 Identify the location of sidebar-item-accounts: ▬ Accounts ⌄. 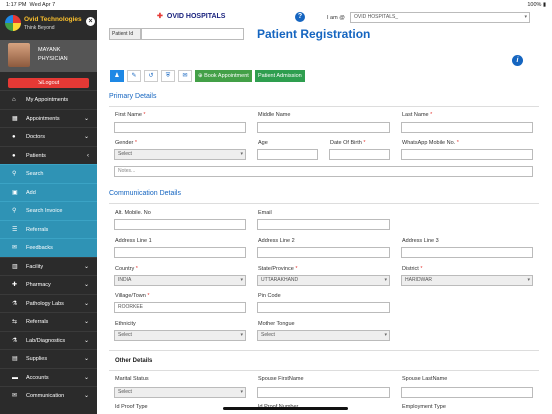
(48, 377).